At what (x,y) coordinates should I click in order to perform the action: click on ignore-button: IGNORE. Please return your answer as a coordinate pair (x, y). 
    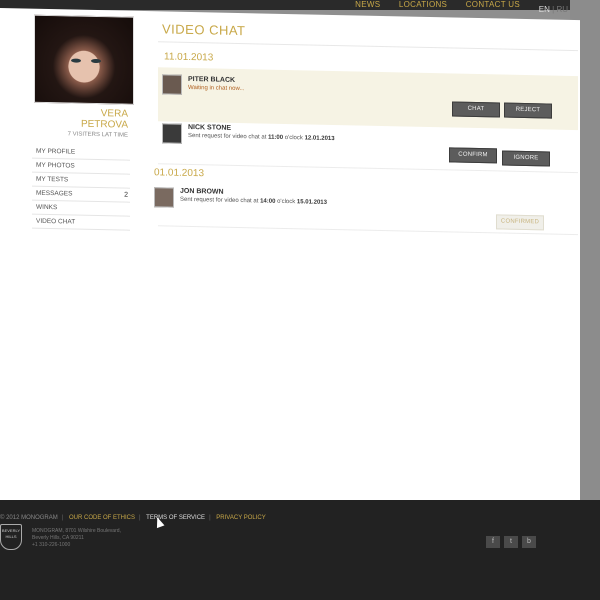
    Looking at the image, I should click on (526, 158).